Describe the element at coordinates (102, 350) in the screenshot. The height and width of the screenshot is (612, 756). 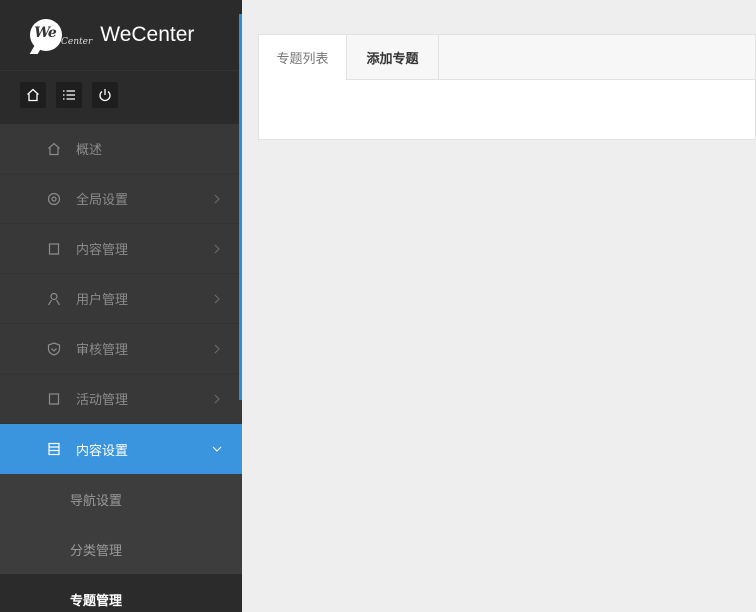
I see `sidebar-item-label: 审核管理` at that location.